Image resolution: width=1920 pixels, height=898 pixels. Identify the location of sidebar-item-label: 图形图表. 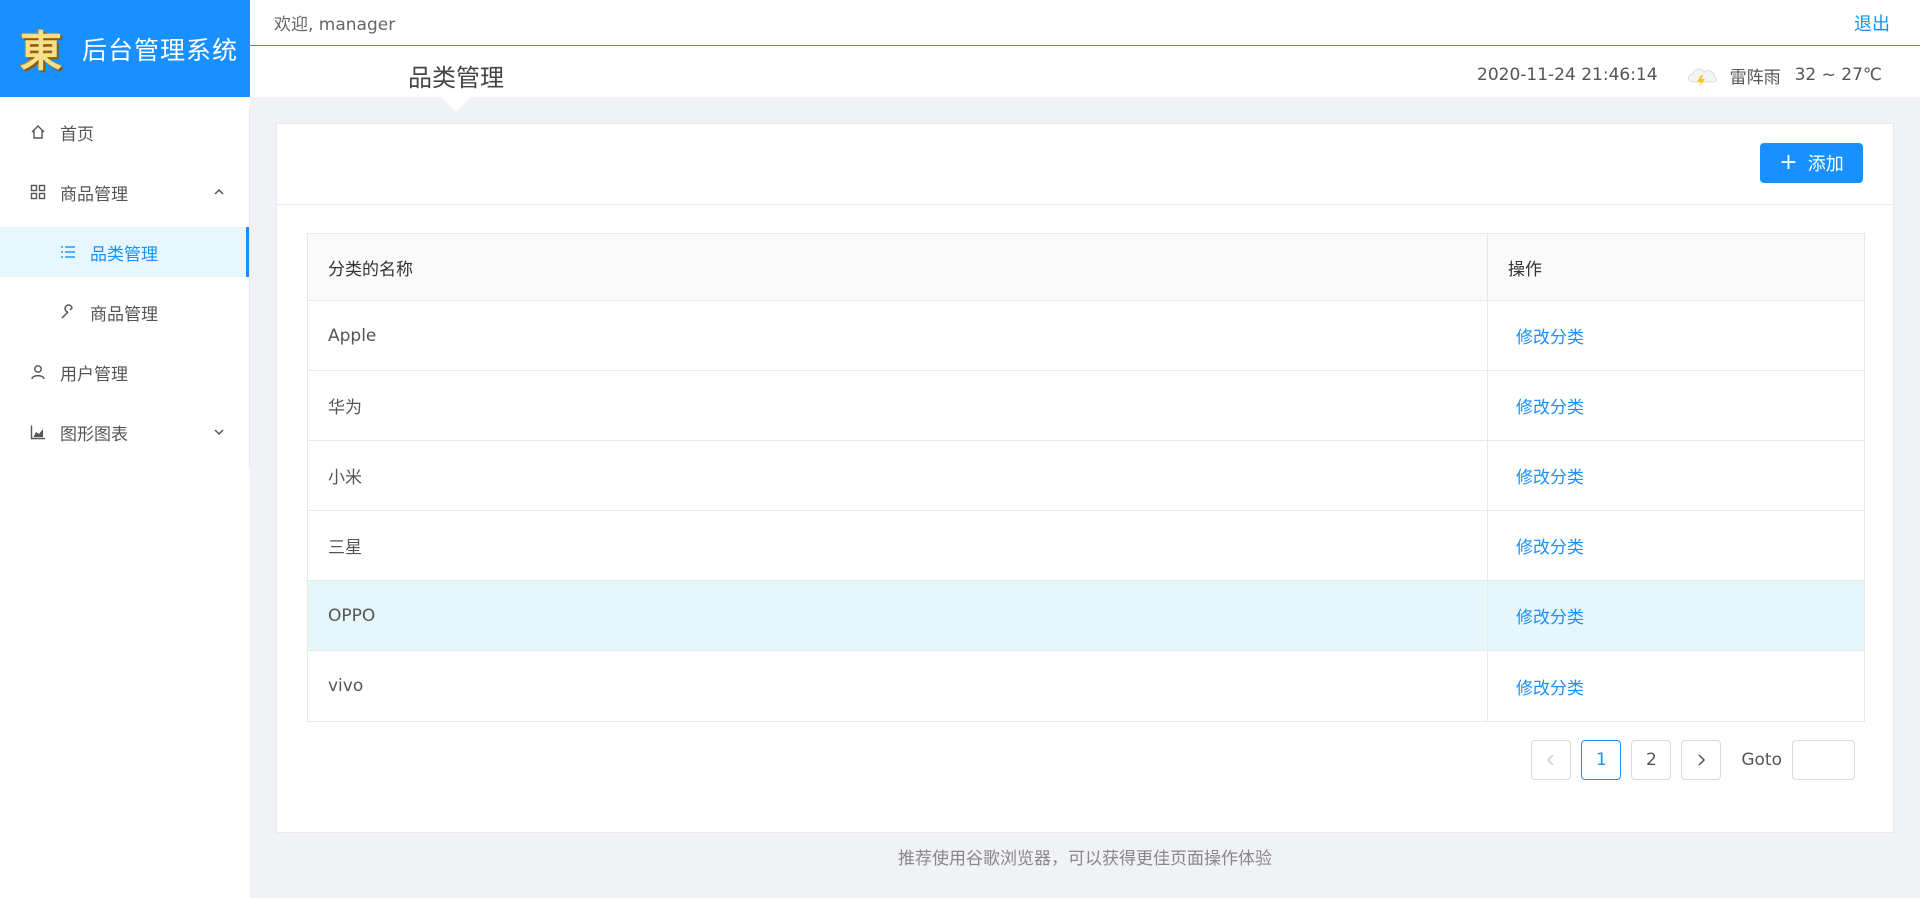
(94, 434).